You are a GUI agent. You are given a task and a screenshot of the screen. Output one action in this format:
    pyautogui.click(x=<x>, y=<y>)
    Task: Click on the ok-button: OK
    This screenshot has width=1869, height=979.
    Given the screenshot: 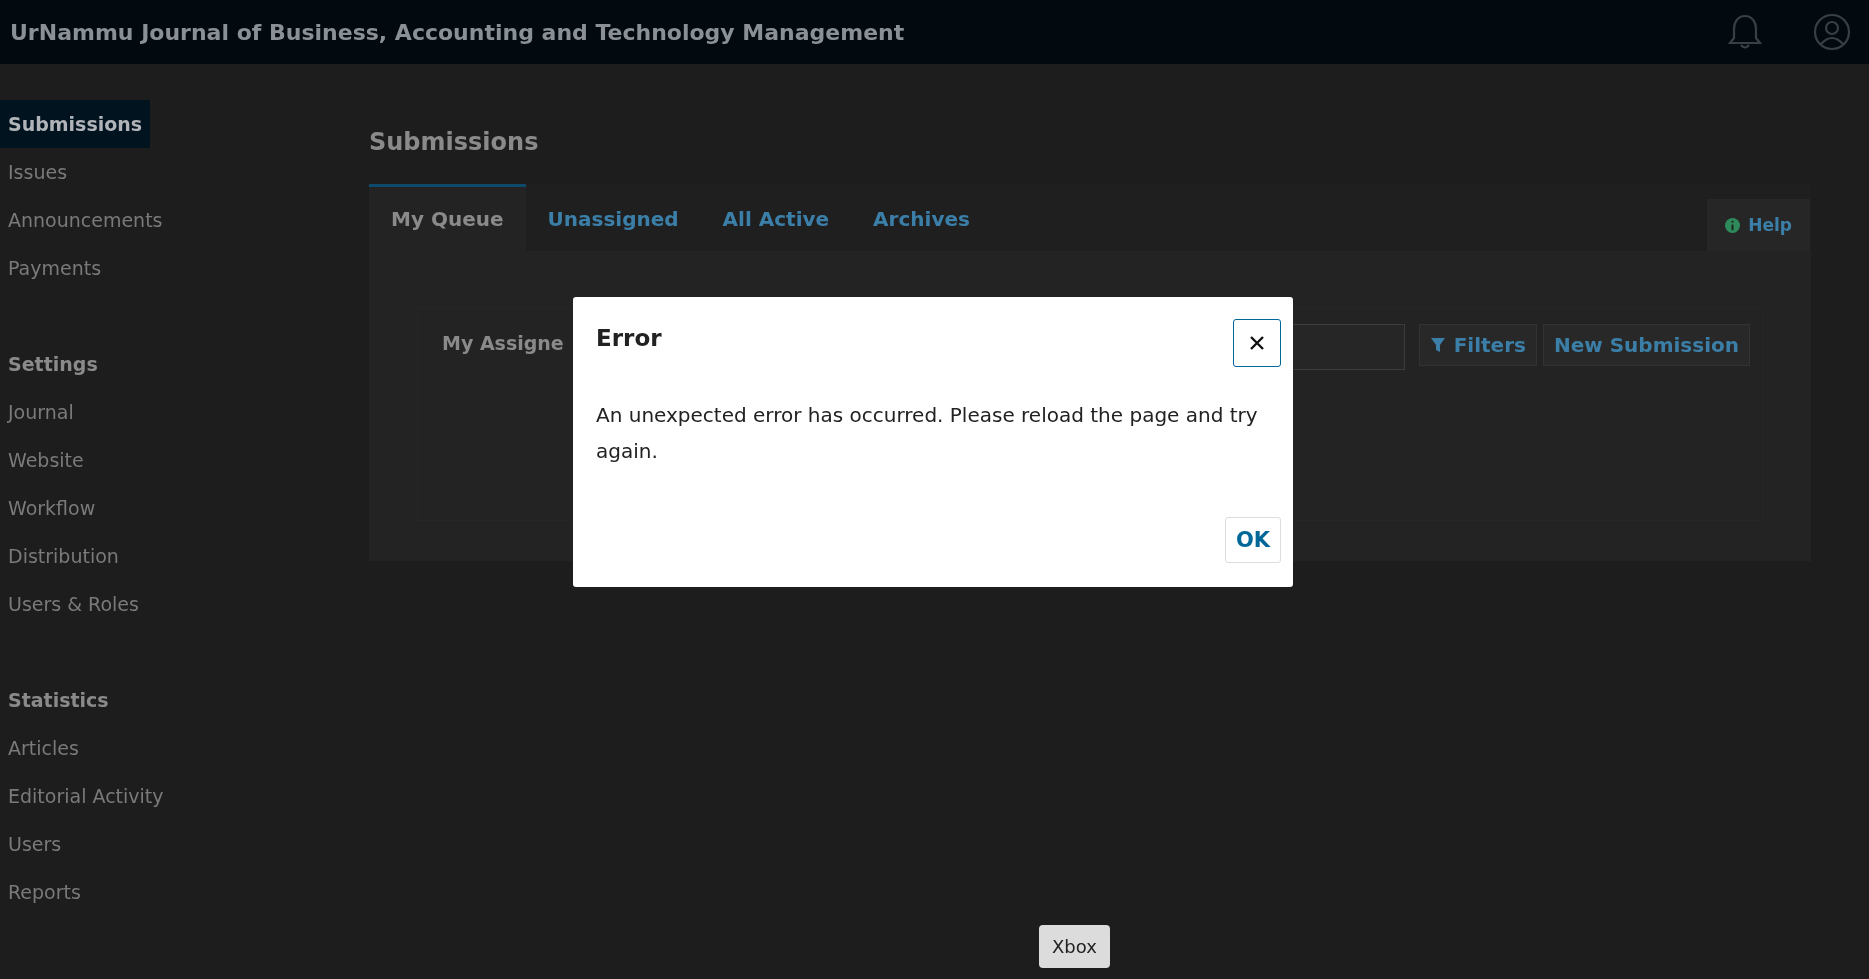 What is the action you would take?
    pyautogui.click(x=1252, y=540)
    